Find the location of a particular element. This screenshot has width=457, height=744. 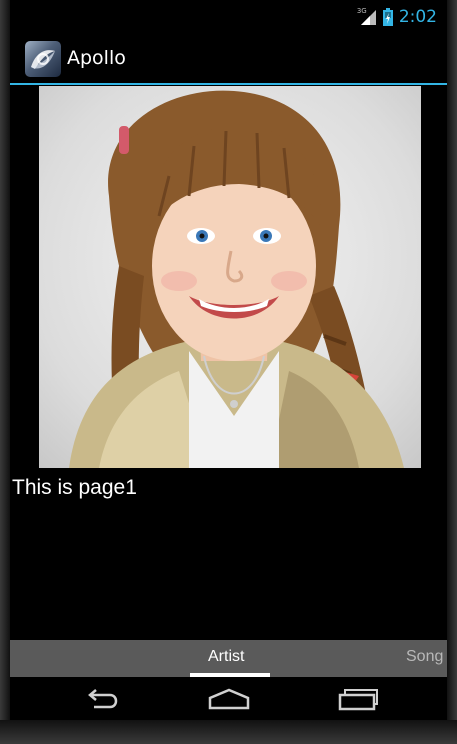

app-title: Apollo is located at coordinates (96, 58).